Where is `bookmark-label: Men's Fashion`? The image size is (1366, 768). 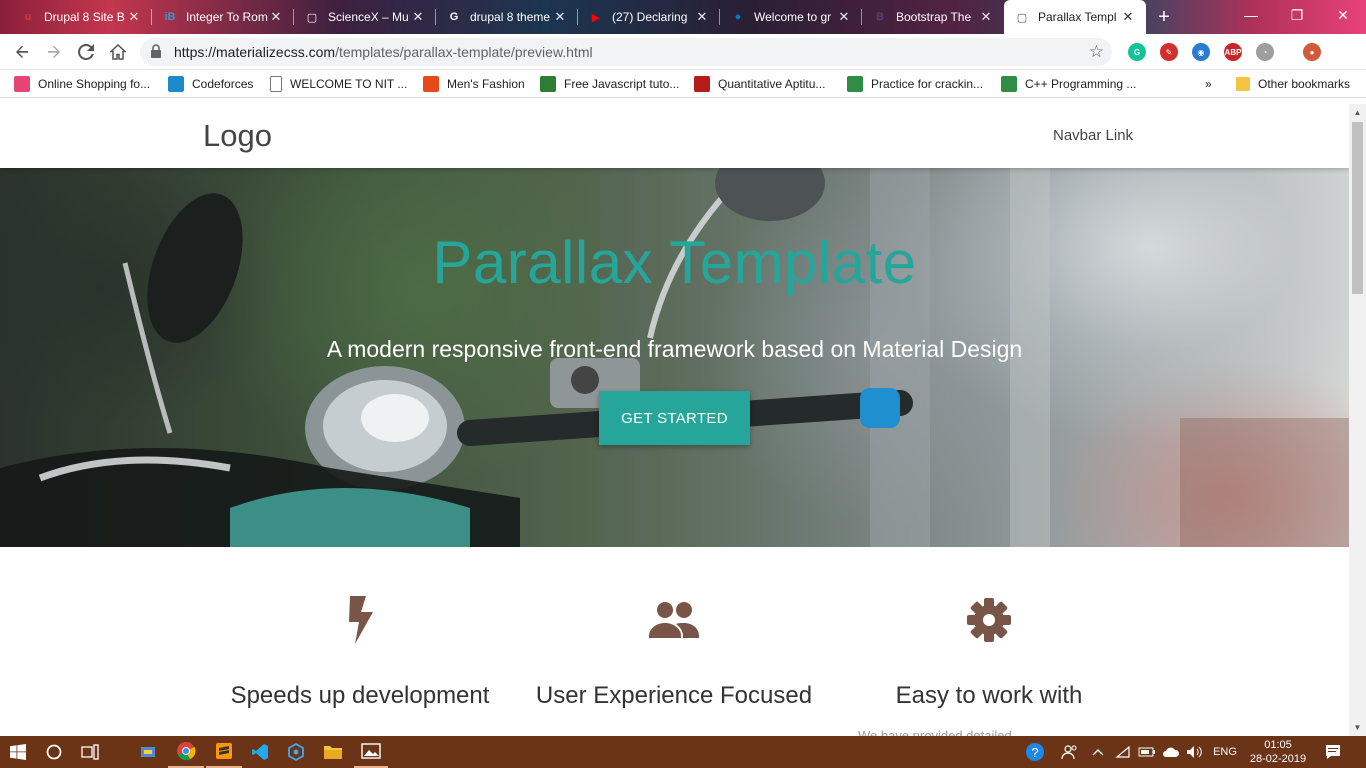
bookmark-label: Men's Fashion is located at coordinates (486, 84).